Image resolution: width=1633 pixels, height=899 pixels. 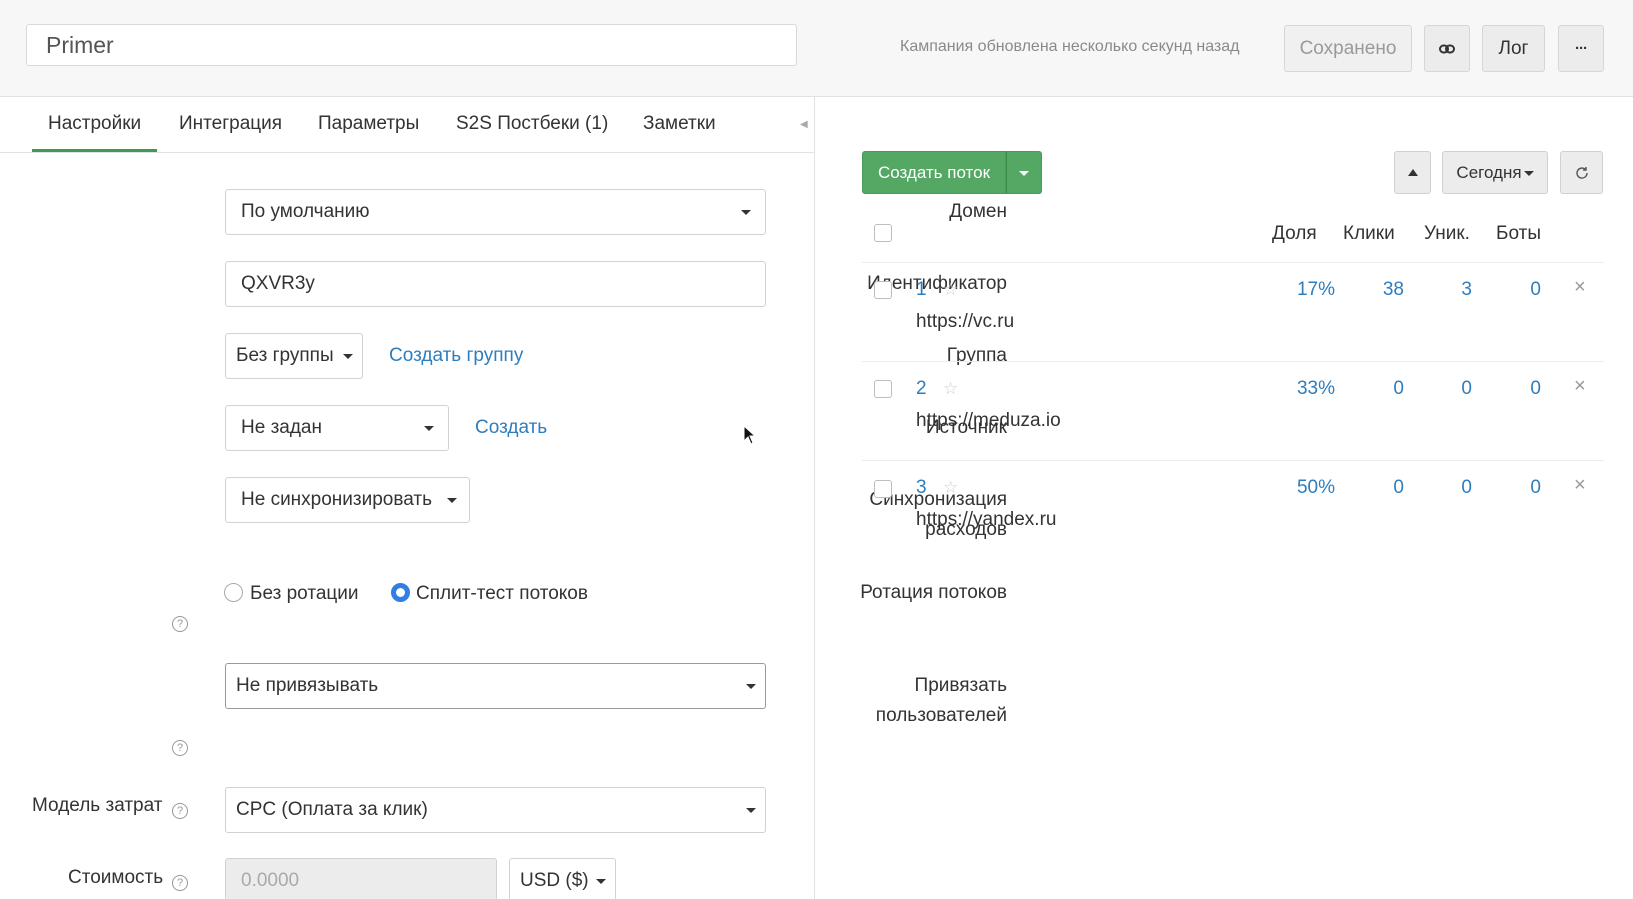 What do you see at coordinates (285, 355) in the screenshot?
I see `group-value: Без группы` at bounding box center [285, 355].